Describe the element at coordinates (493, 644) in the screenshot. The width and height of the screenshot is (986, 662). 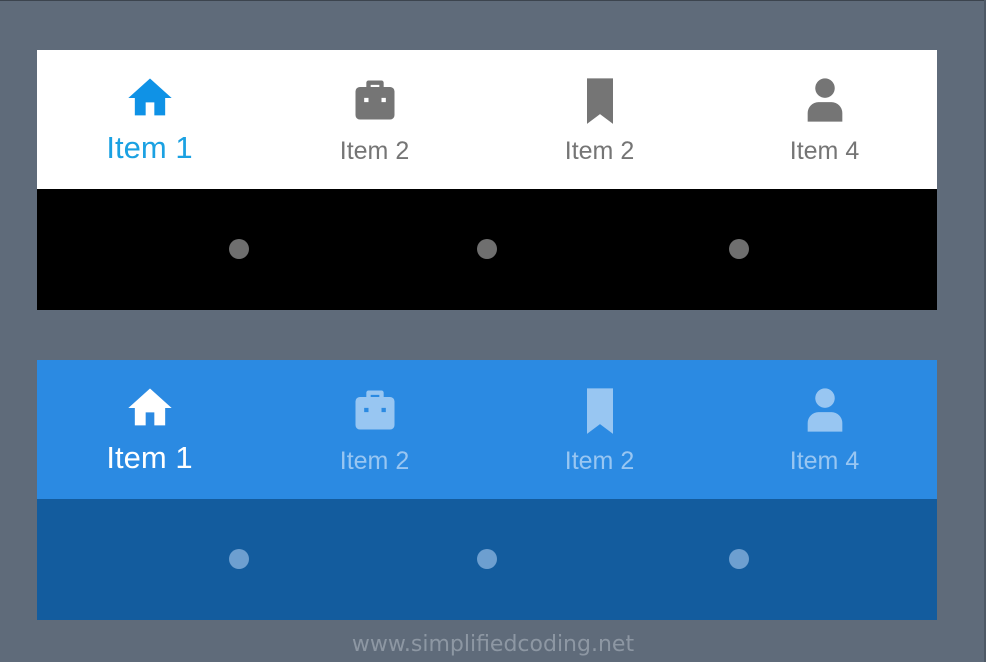
I see `watermark-text: www.simplifiedcoding.net` at that location.